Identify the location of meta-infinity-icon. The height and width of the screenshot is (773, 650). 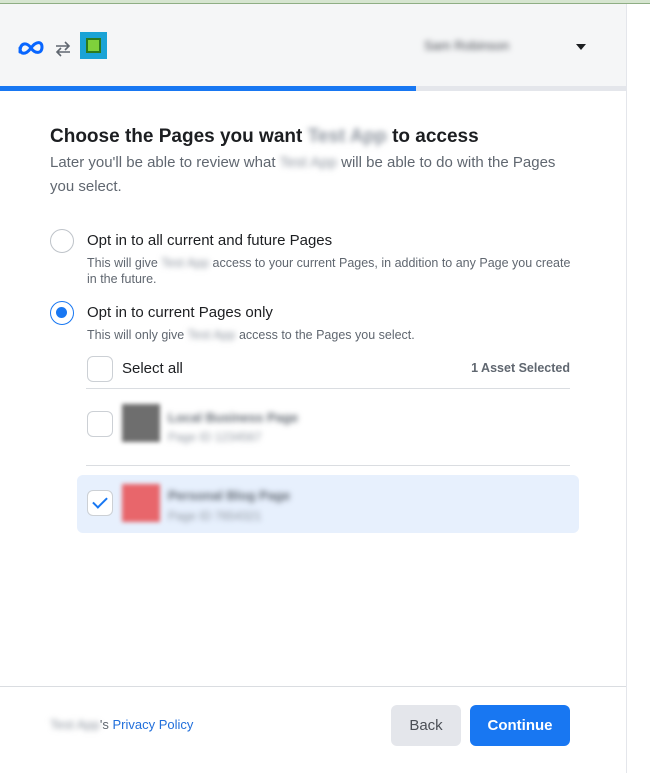
(31, 48).